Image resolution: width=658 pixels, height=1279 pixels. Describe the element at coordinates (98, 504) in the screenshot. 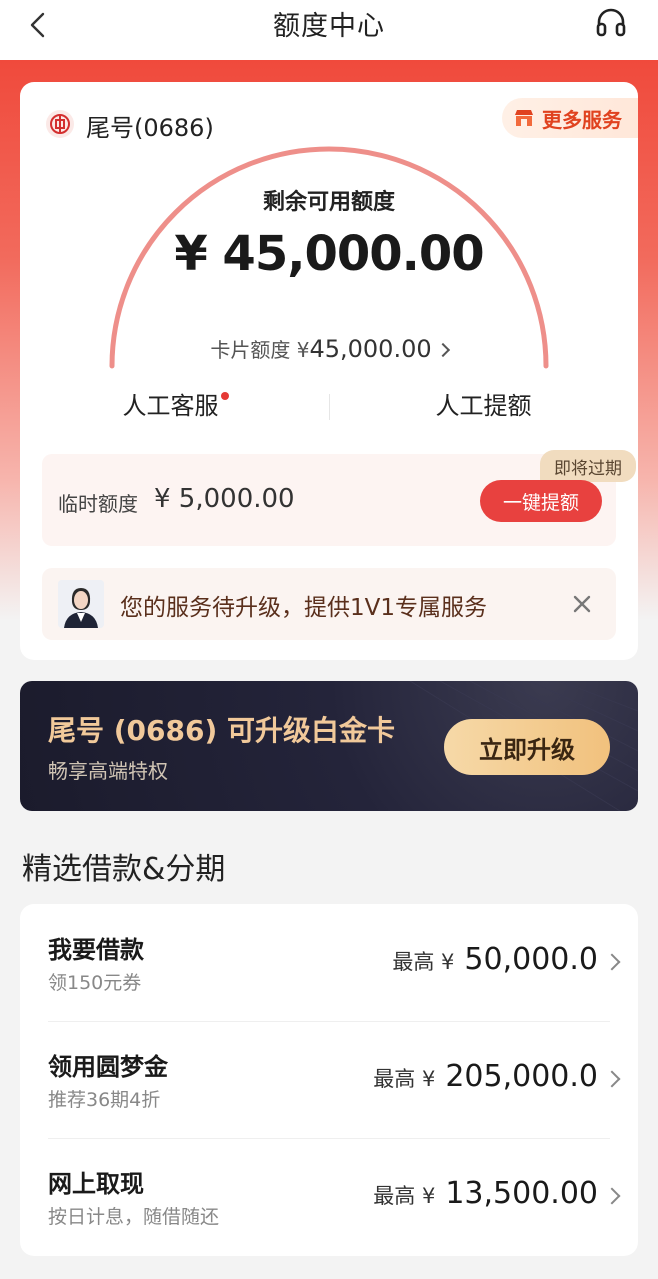

I see `temp-limit-label: 临时额度` at that location.